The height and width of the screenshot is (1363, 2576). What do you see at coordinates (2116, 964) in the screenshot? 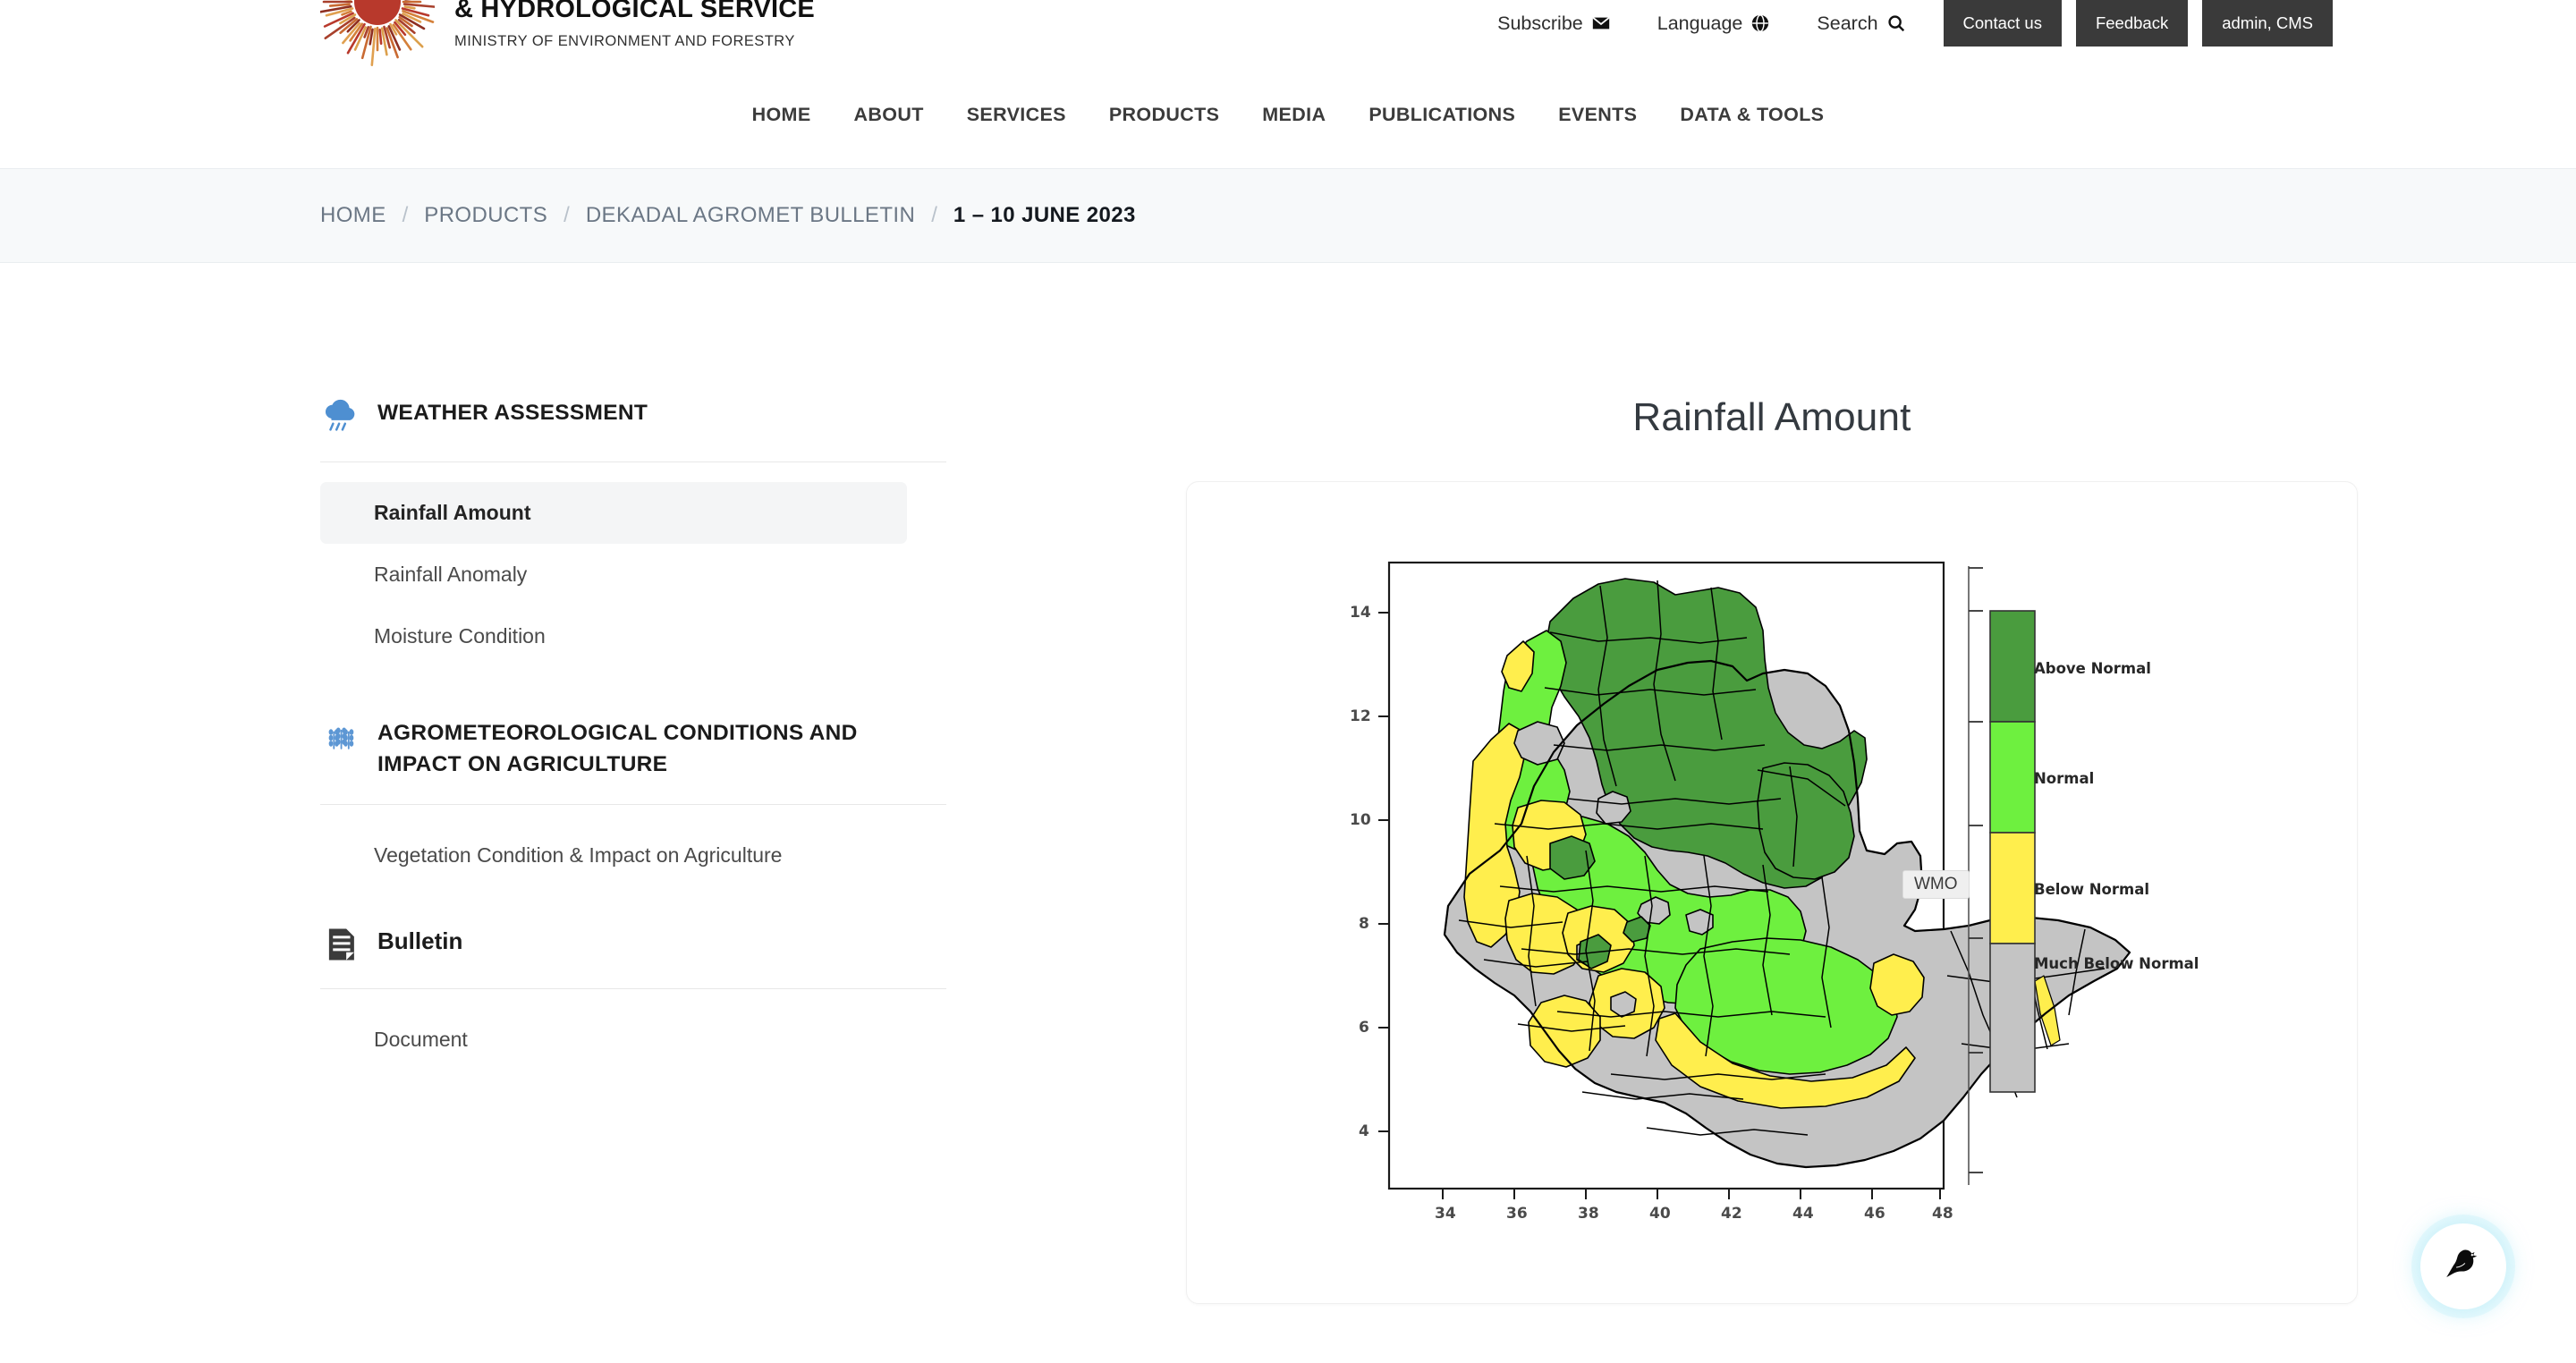
I see `legend-label-much-below-normal: Much Below Normal` at bounding box center [2116, 964].